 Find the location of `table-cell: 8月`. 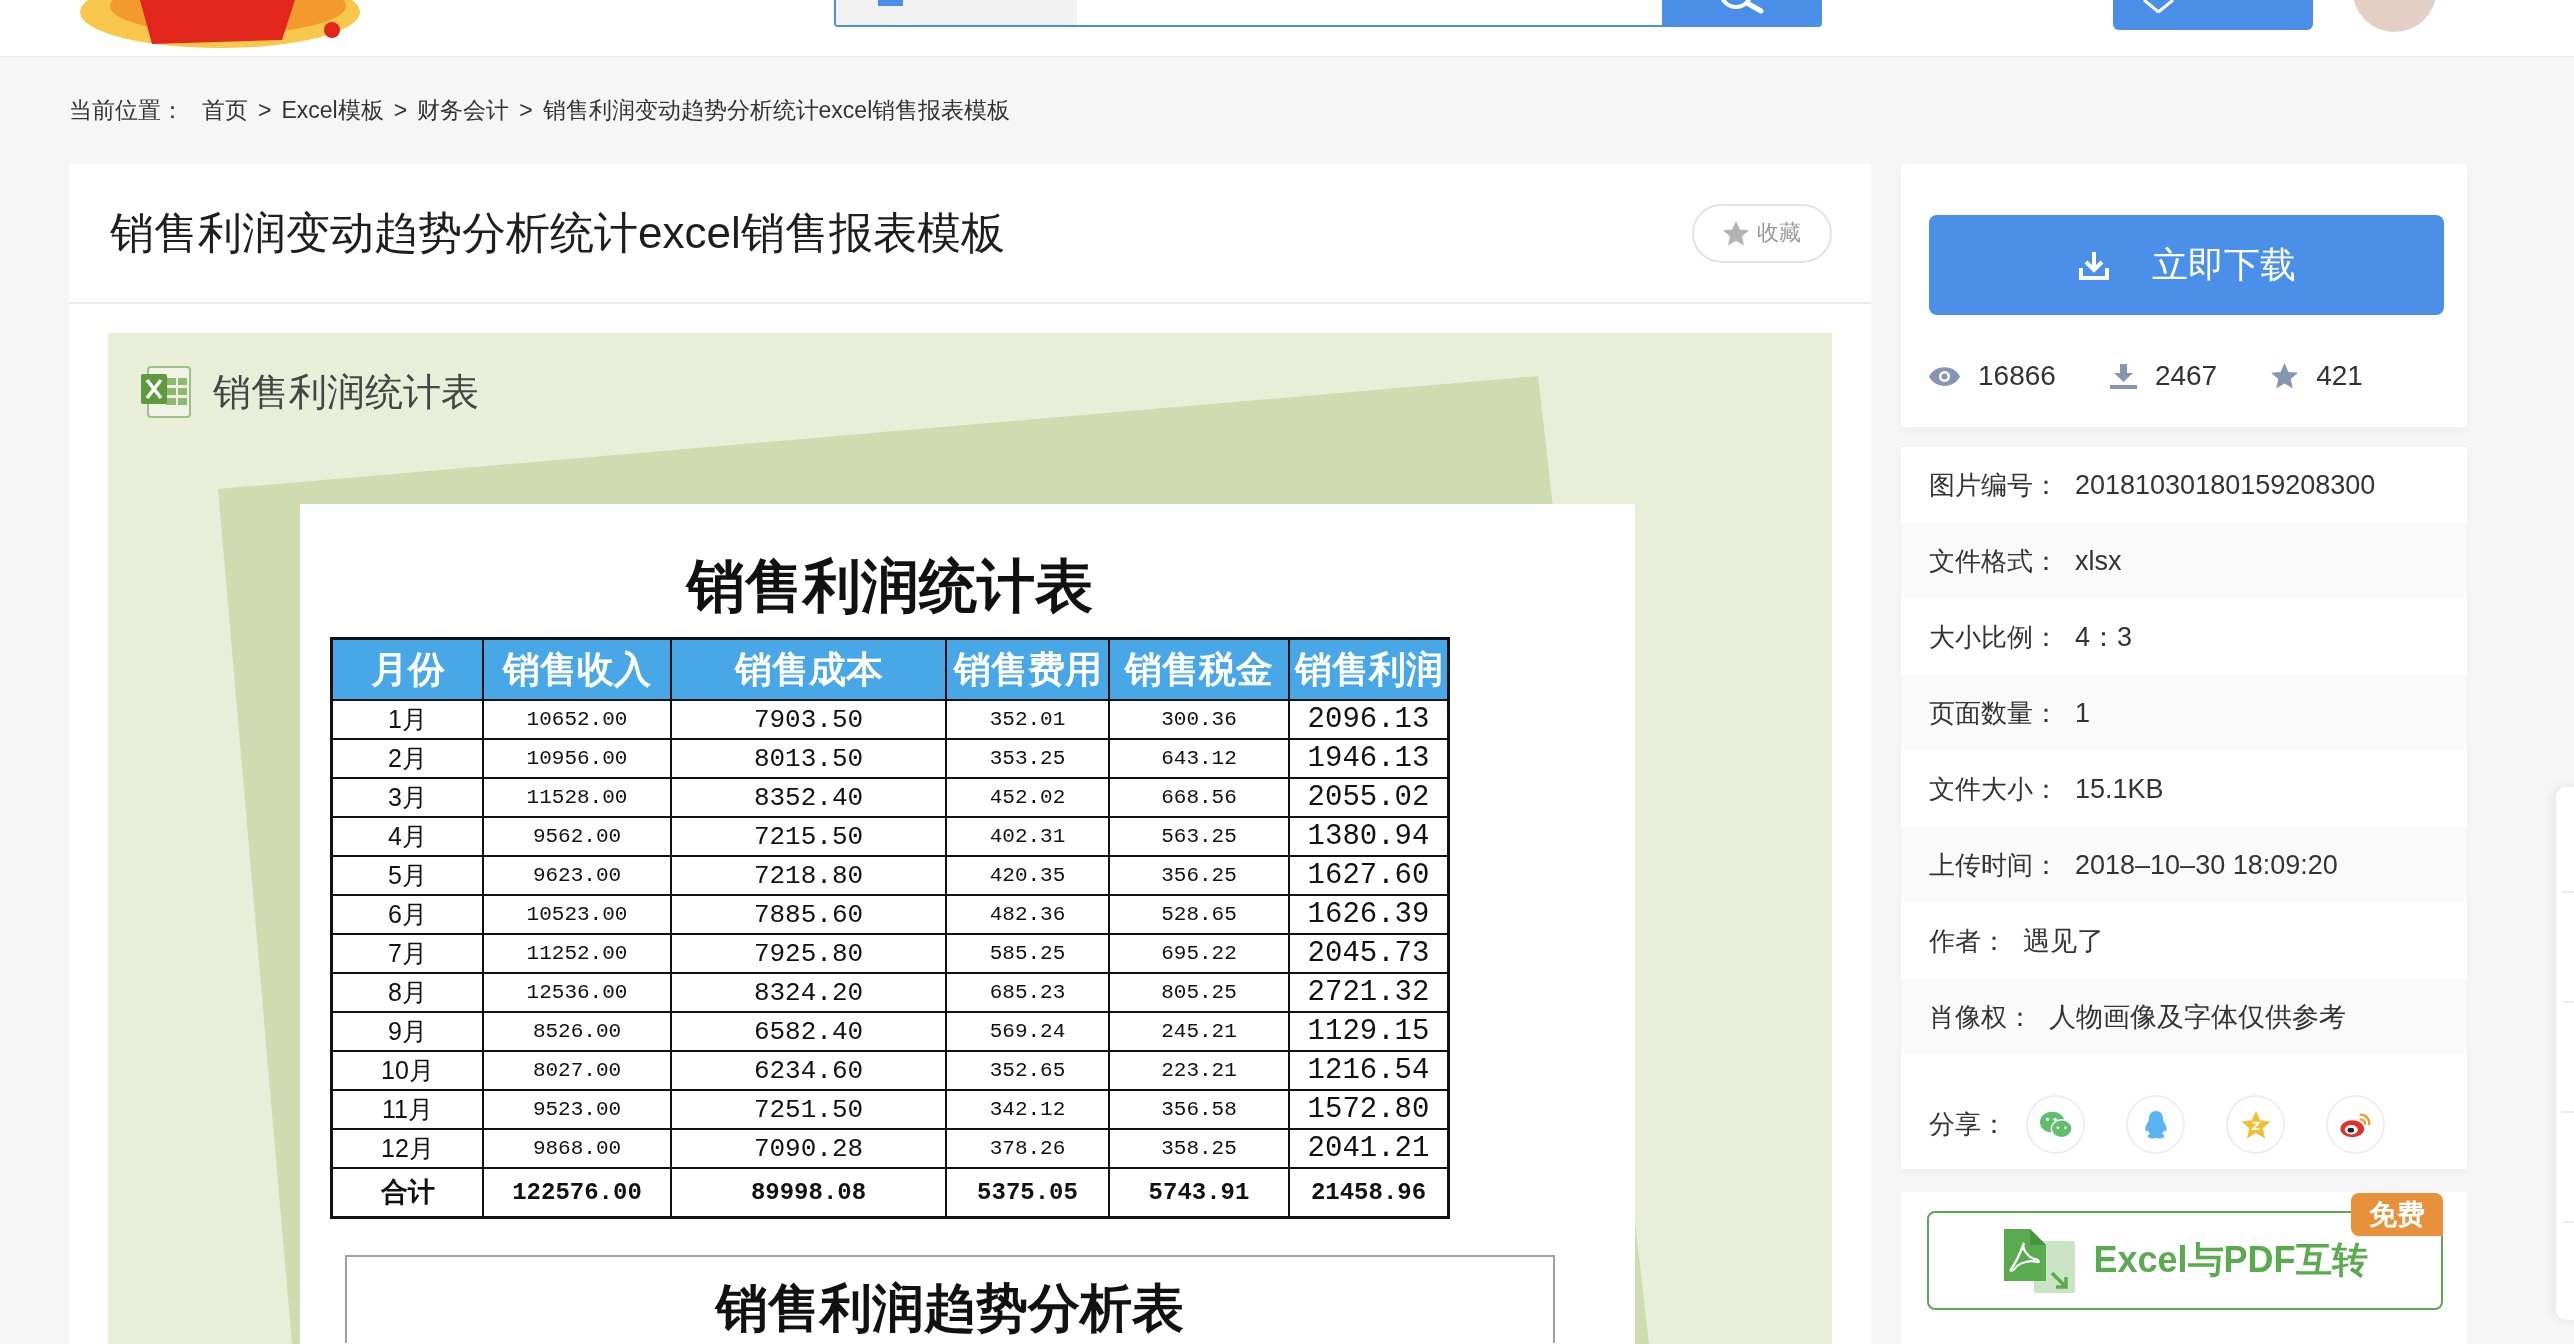

table-cell: 8月 is located at coordinates (407, 992).